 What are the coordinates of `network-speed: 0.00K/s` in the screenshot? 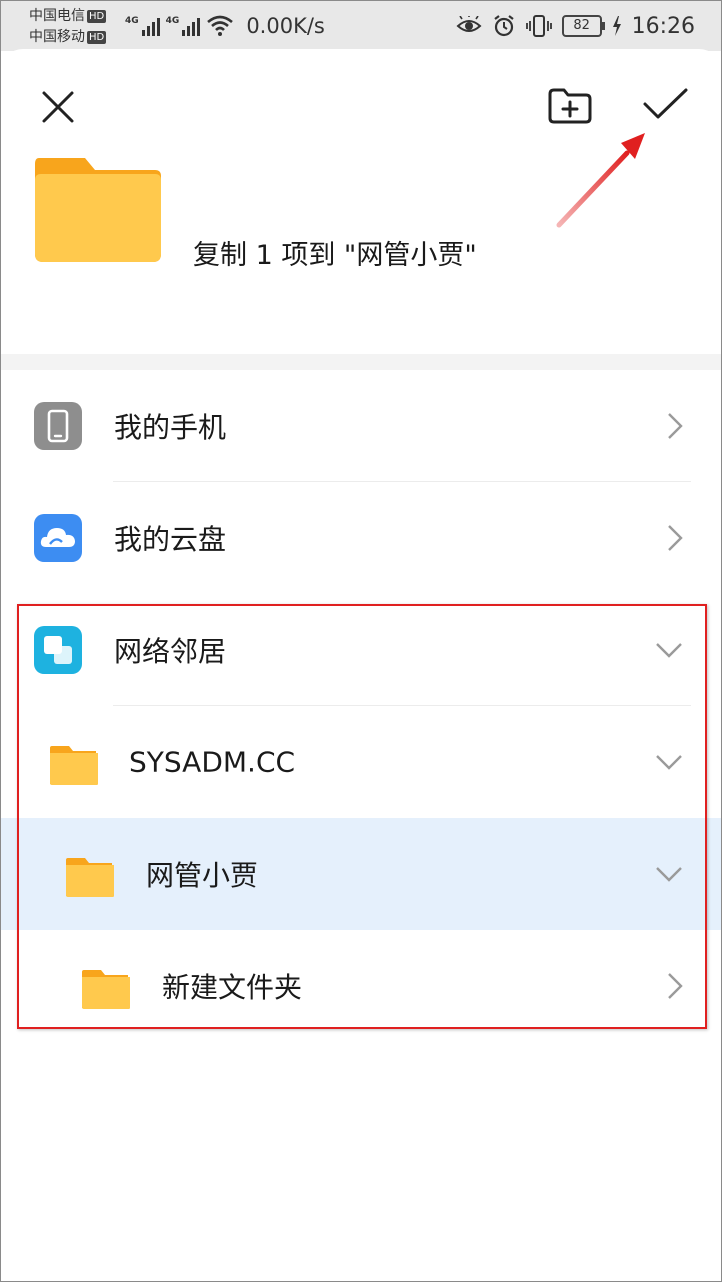 It's located at (285, 26).